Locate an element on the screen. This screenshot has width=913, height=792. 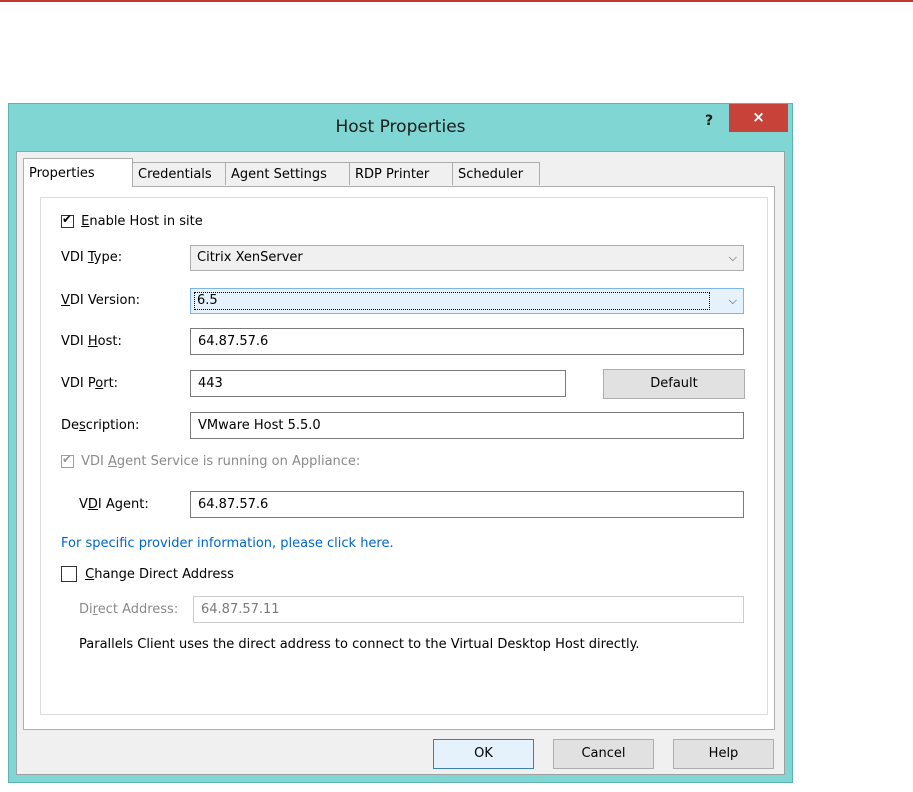
enable-host-checkbox is located at coordinates (67, 220).